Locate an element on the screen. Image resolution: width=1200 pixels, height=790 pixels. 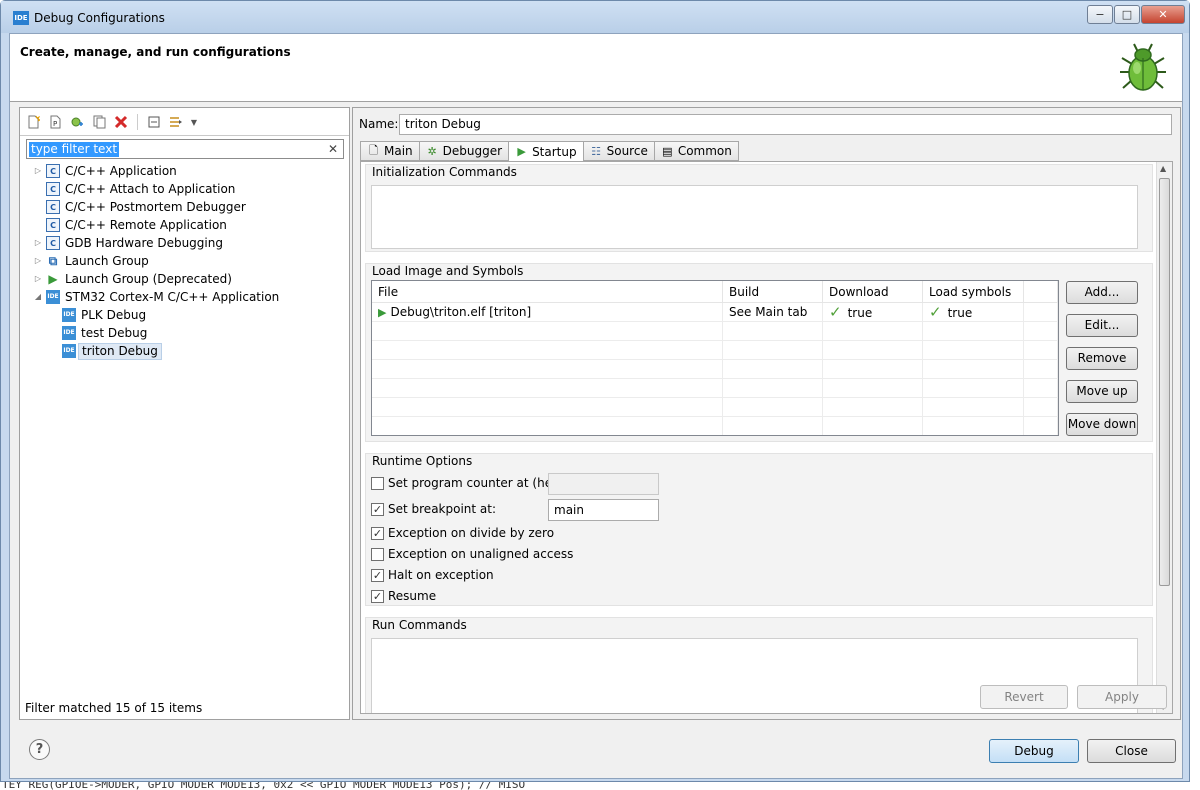
runtime-options-label: Runtime Options is located at coordinates (422, 461).